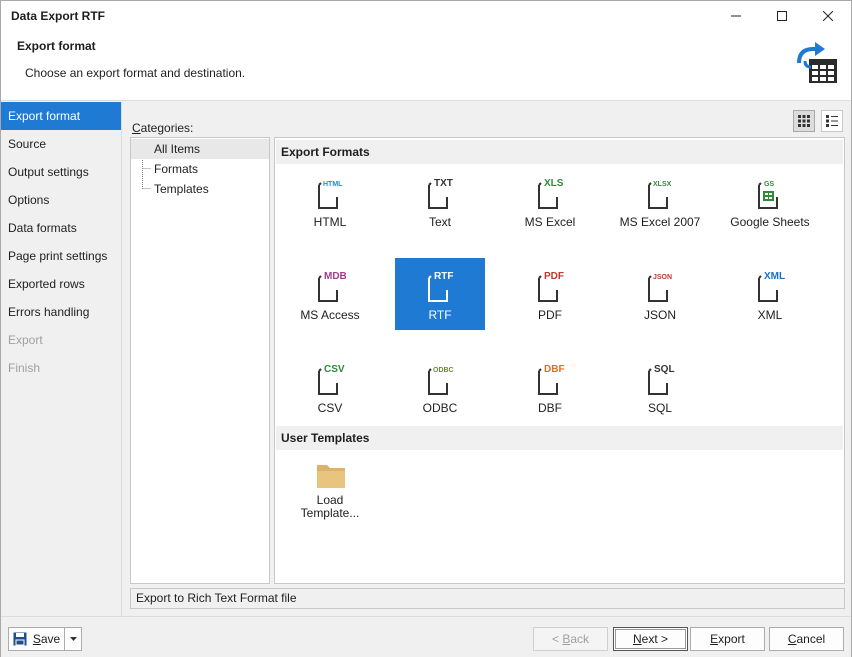  Describe the element at coordinates (330, 294) in the screenshot. I see `format-tile-ms-access: MDB MS Access` at that location.